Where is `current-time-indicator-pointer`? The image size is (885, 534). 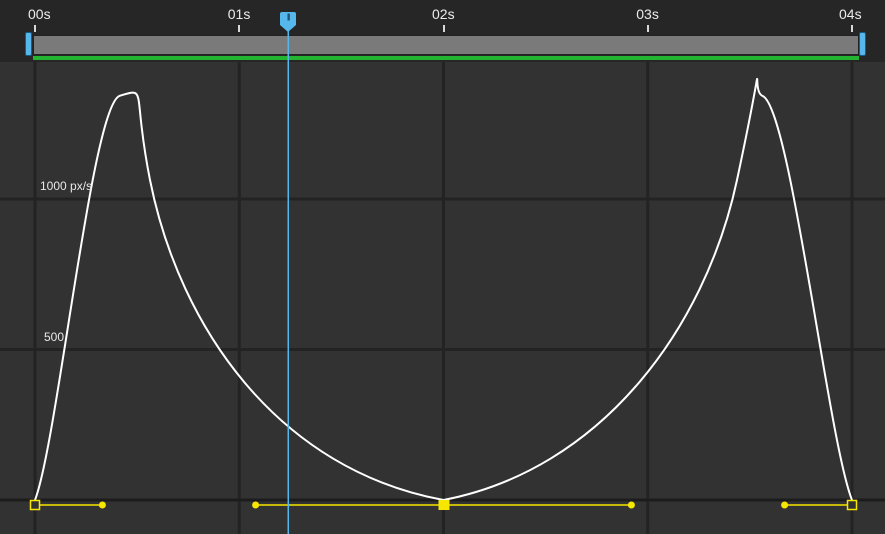 current-time-indicator-pointer is located at coordinates (288, 28).